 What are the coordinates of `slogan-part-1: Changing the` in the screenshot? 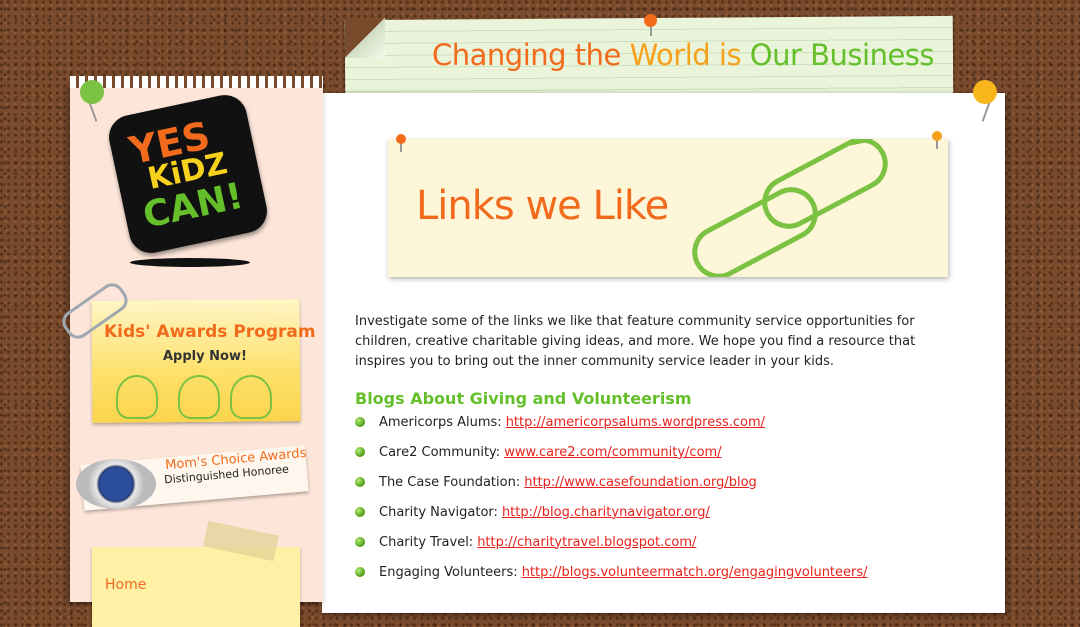 It's located at (531, 55).